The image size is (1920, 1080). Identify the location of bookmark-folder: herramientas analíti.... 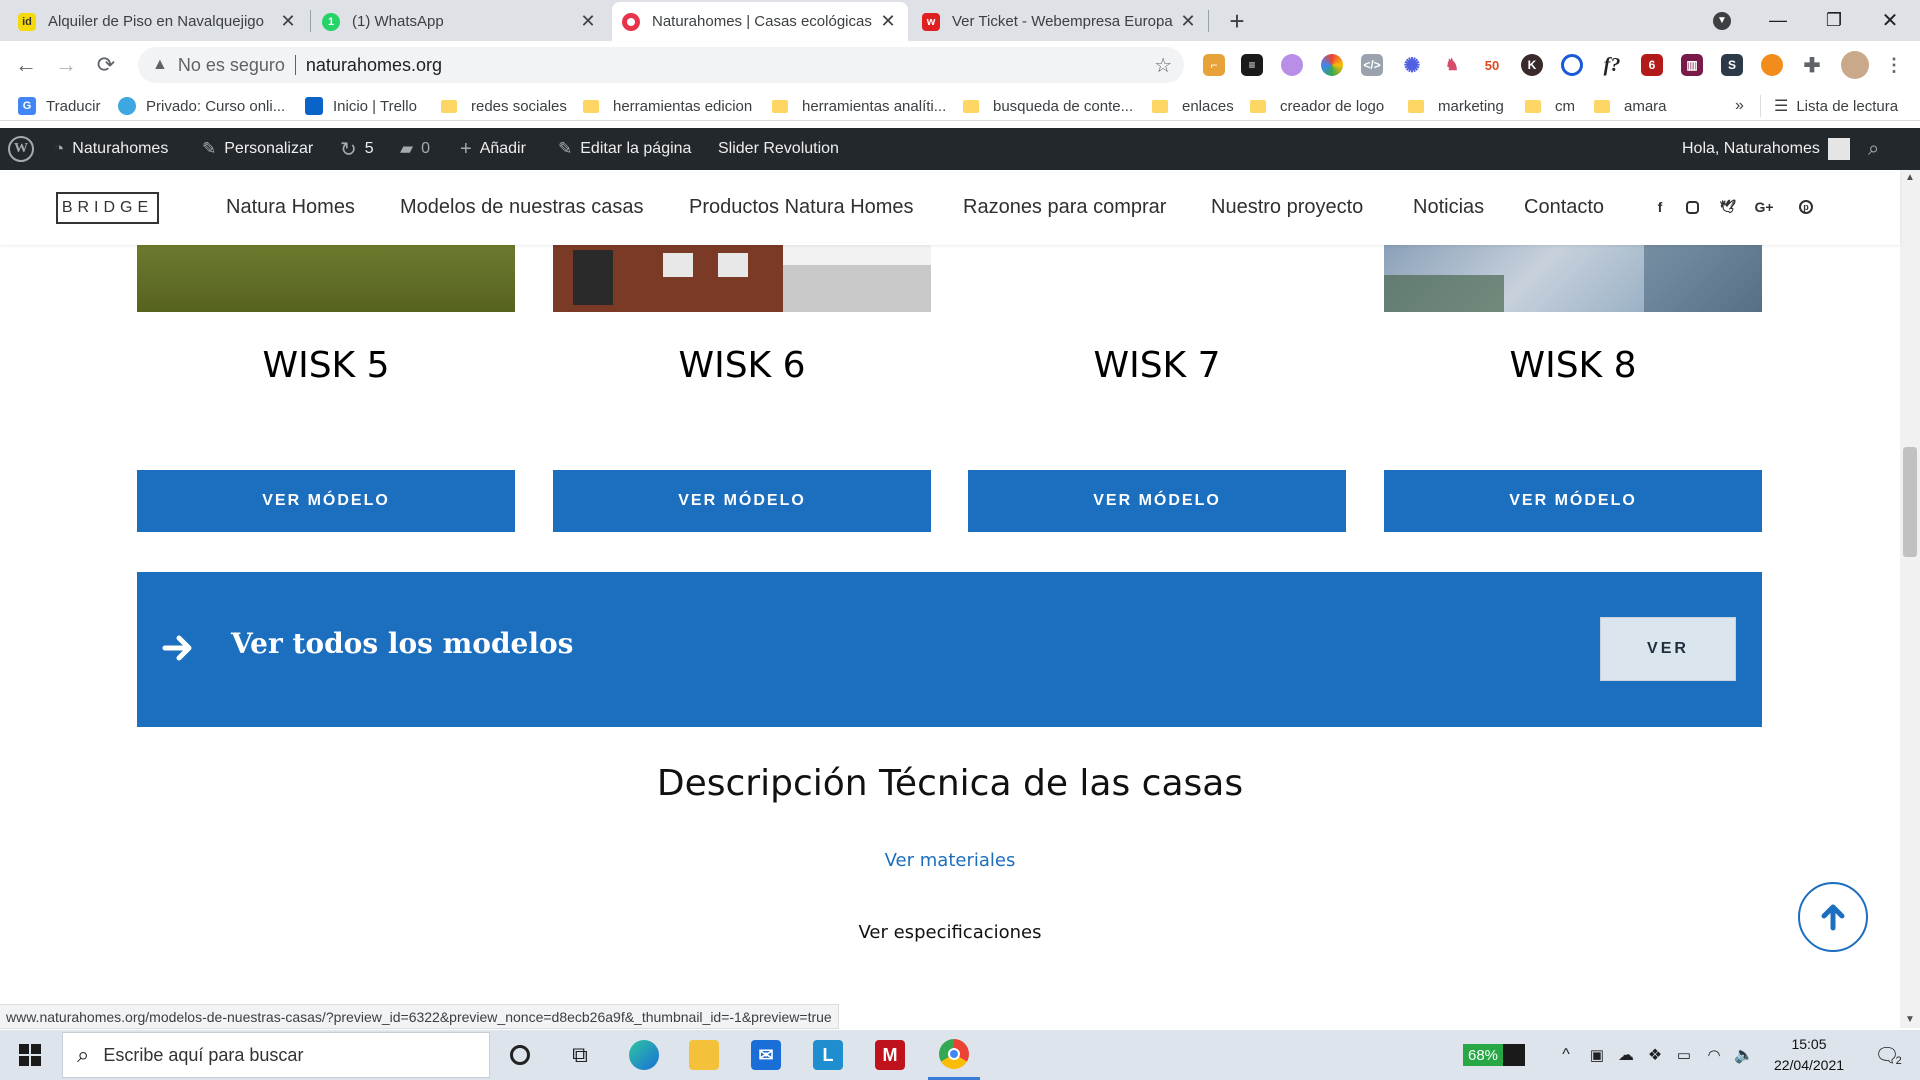
(859, 106).